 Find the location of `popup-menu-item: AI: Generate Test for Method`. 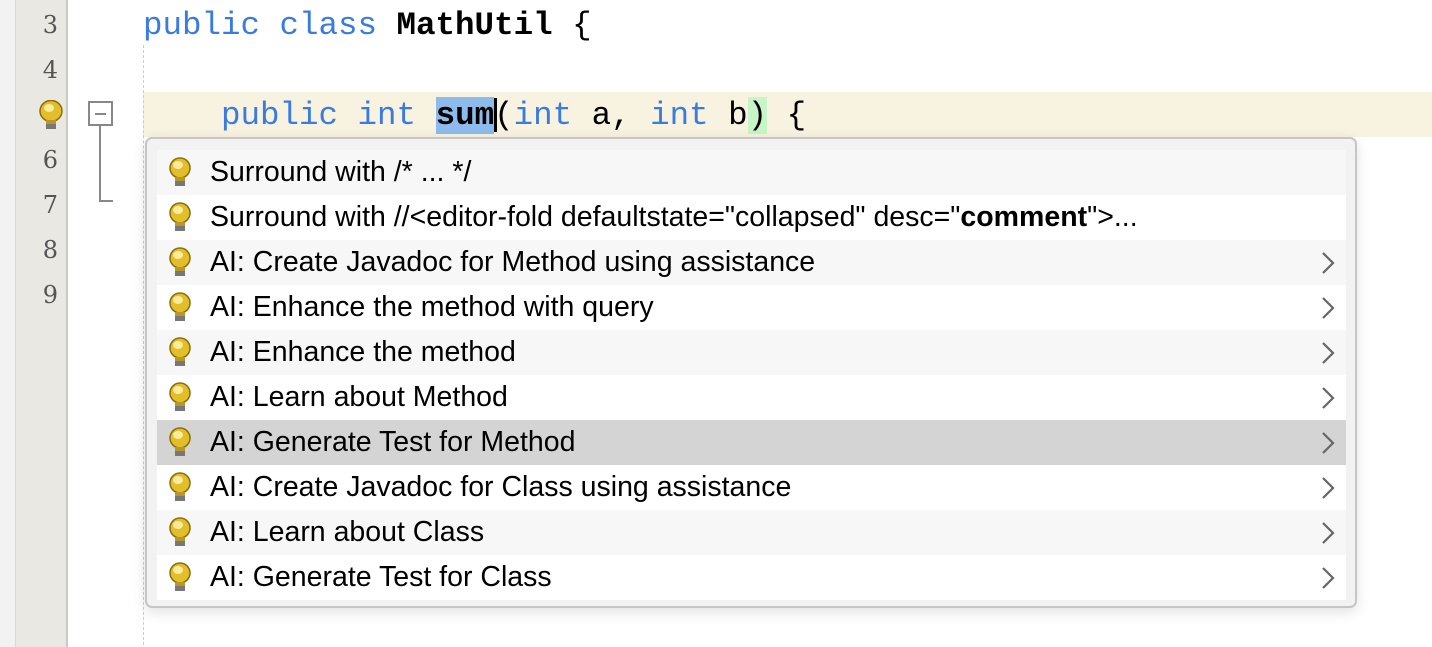

popup-menu-item: AI: Generate Test for Method is located at coordinates (751, 442).